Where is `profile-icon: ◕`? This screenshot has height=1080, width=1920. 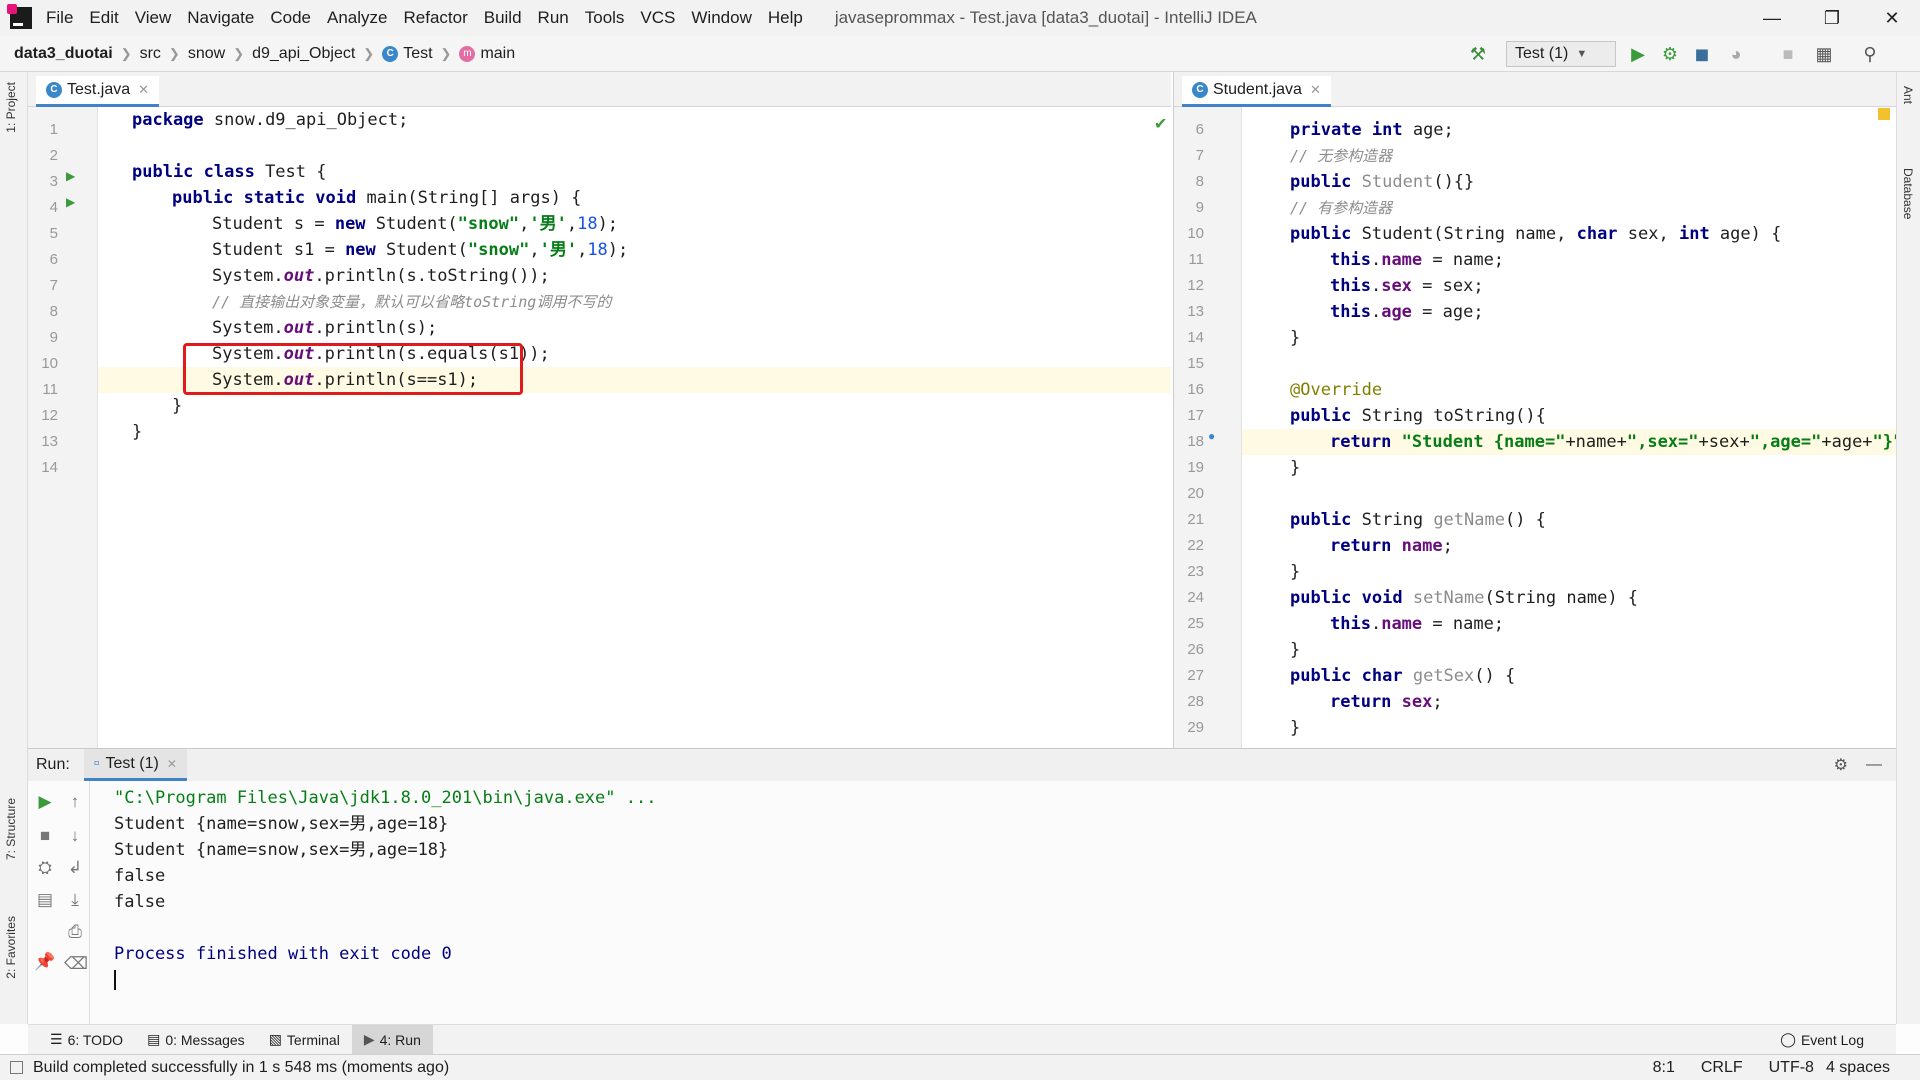 profile-icon: ◕ is located at coordinates (1736, 54).